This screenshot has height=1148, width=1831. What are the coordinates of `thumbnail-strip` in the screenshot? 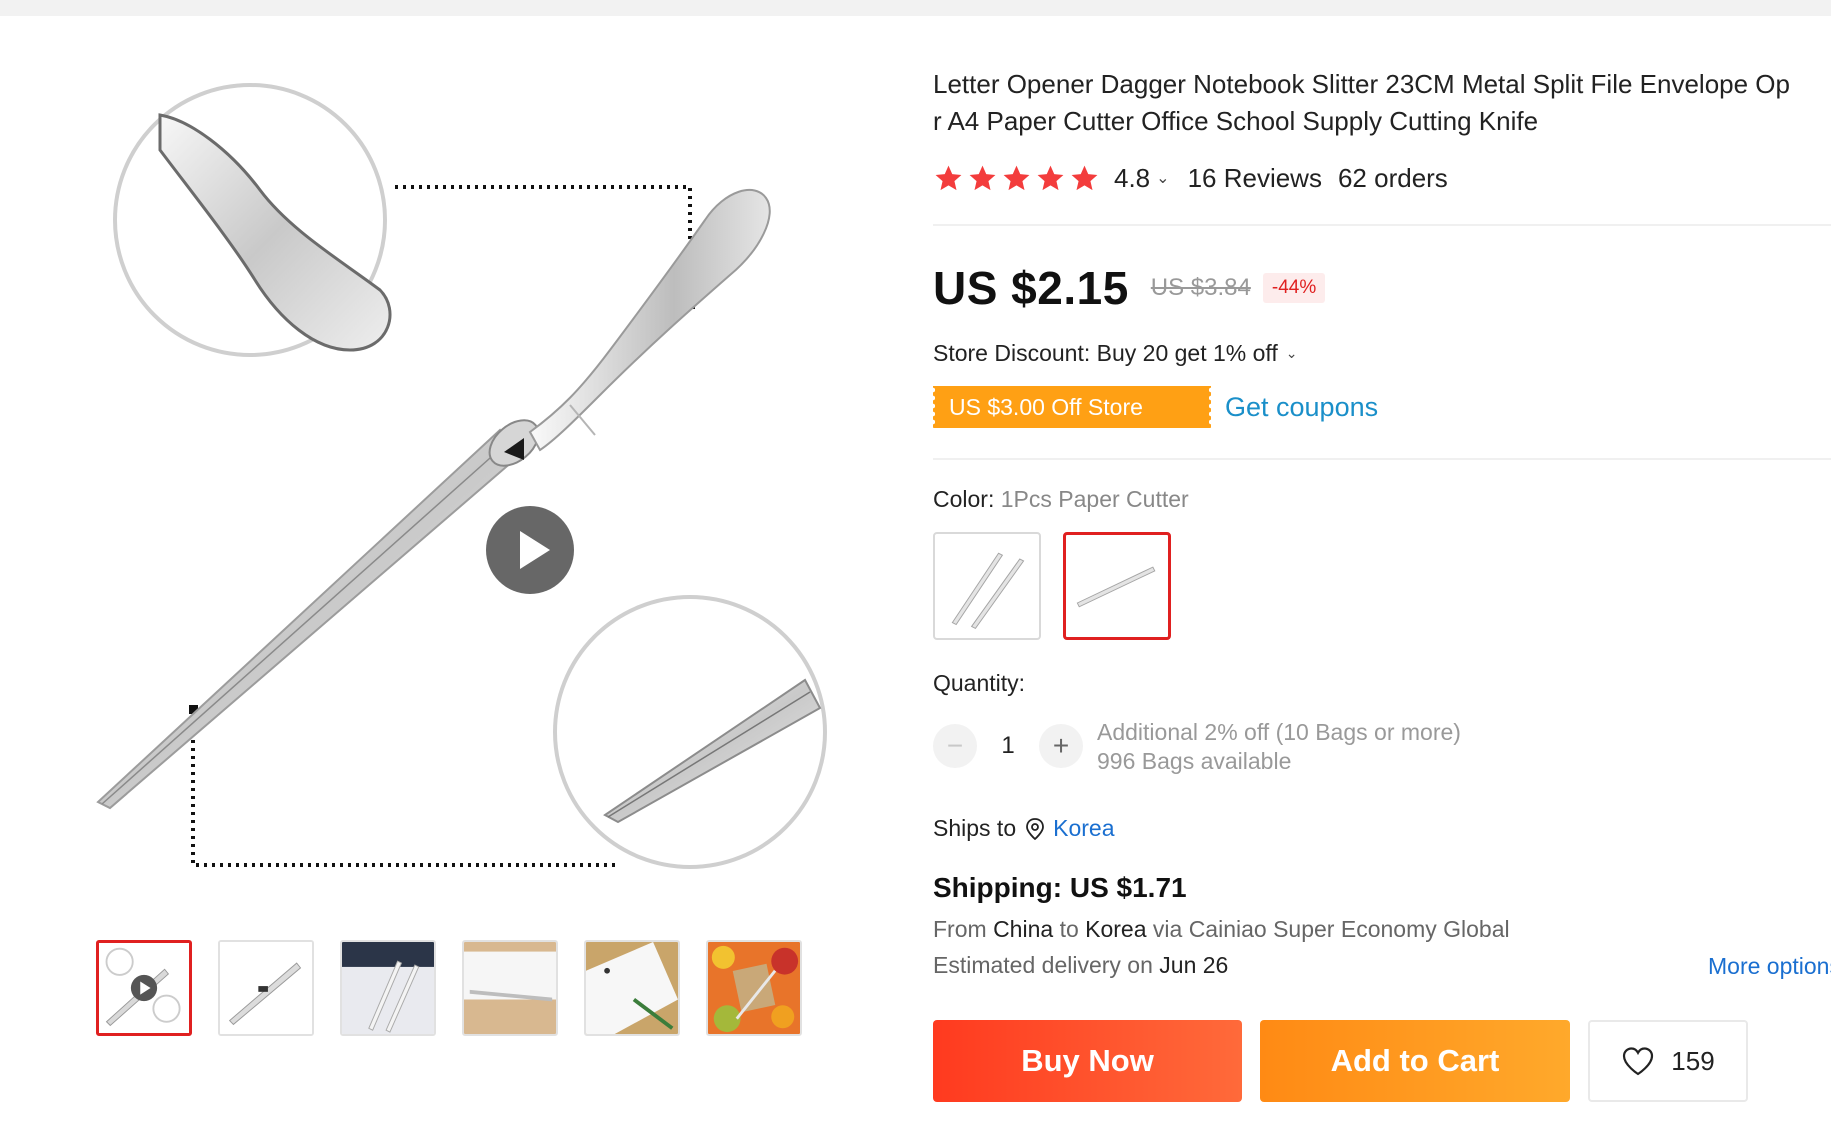 It's located at (456, 990).